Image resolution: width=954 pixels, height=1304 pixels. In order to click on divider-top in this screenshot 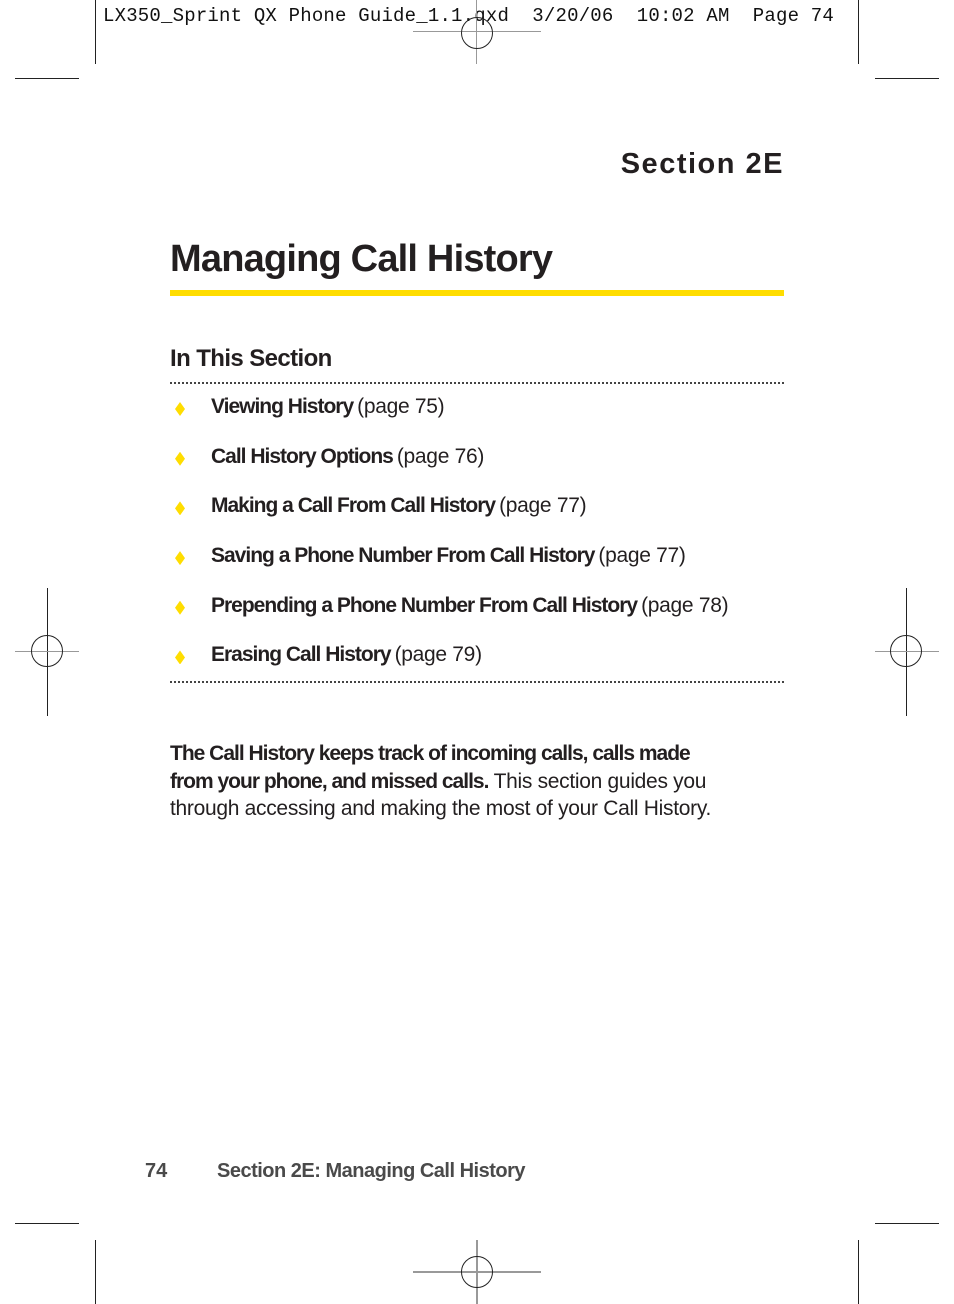, I will do `click(477, 383)`.